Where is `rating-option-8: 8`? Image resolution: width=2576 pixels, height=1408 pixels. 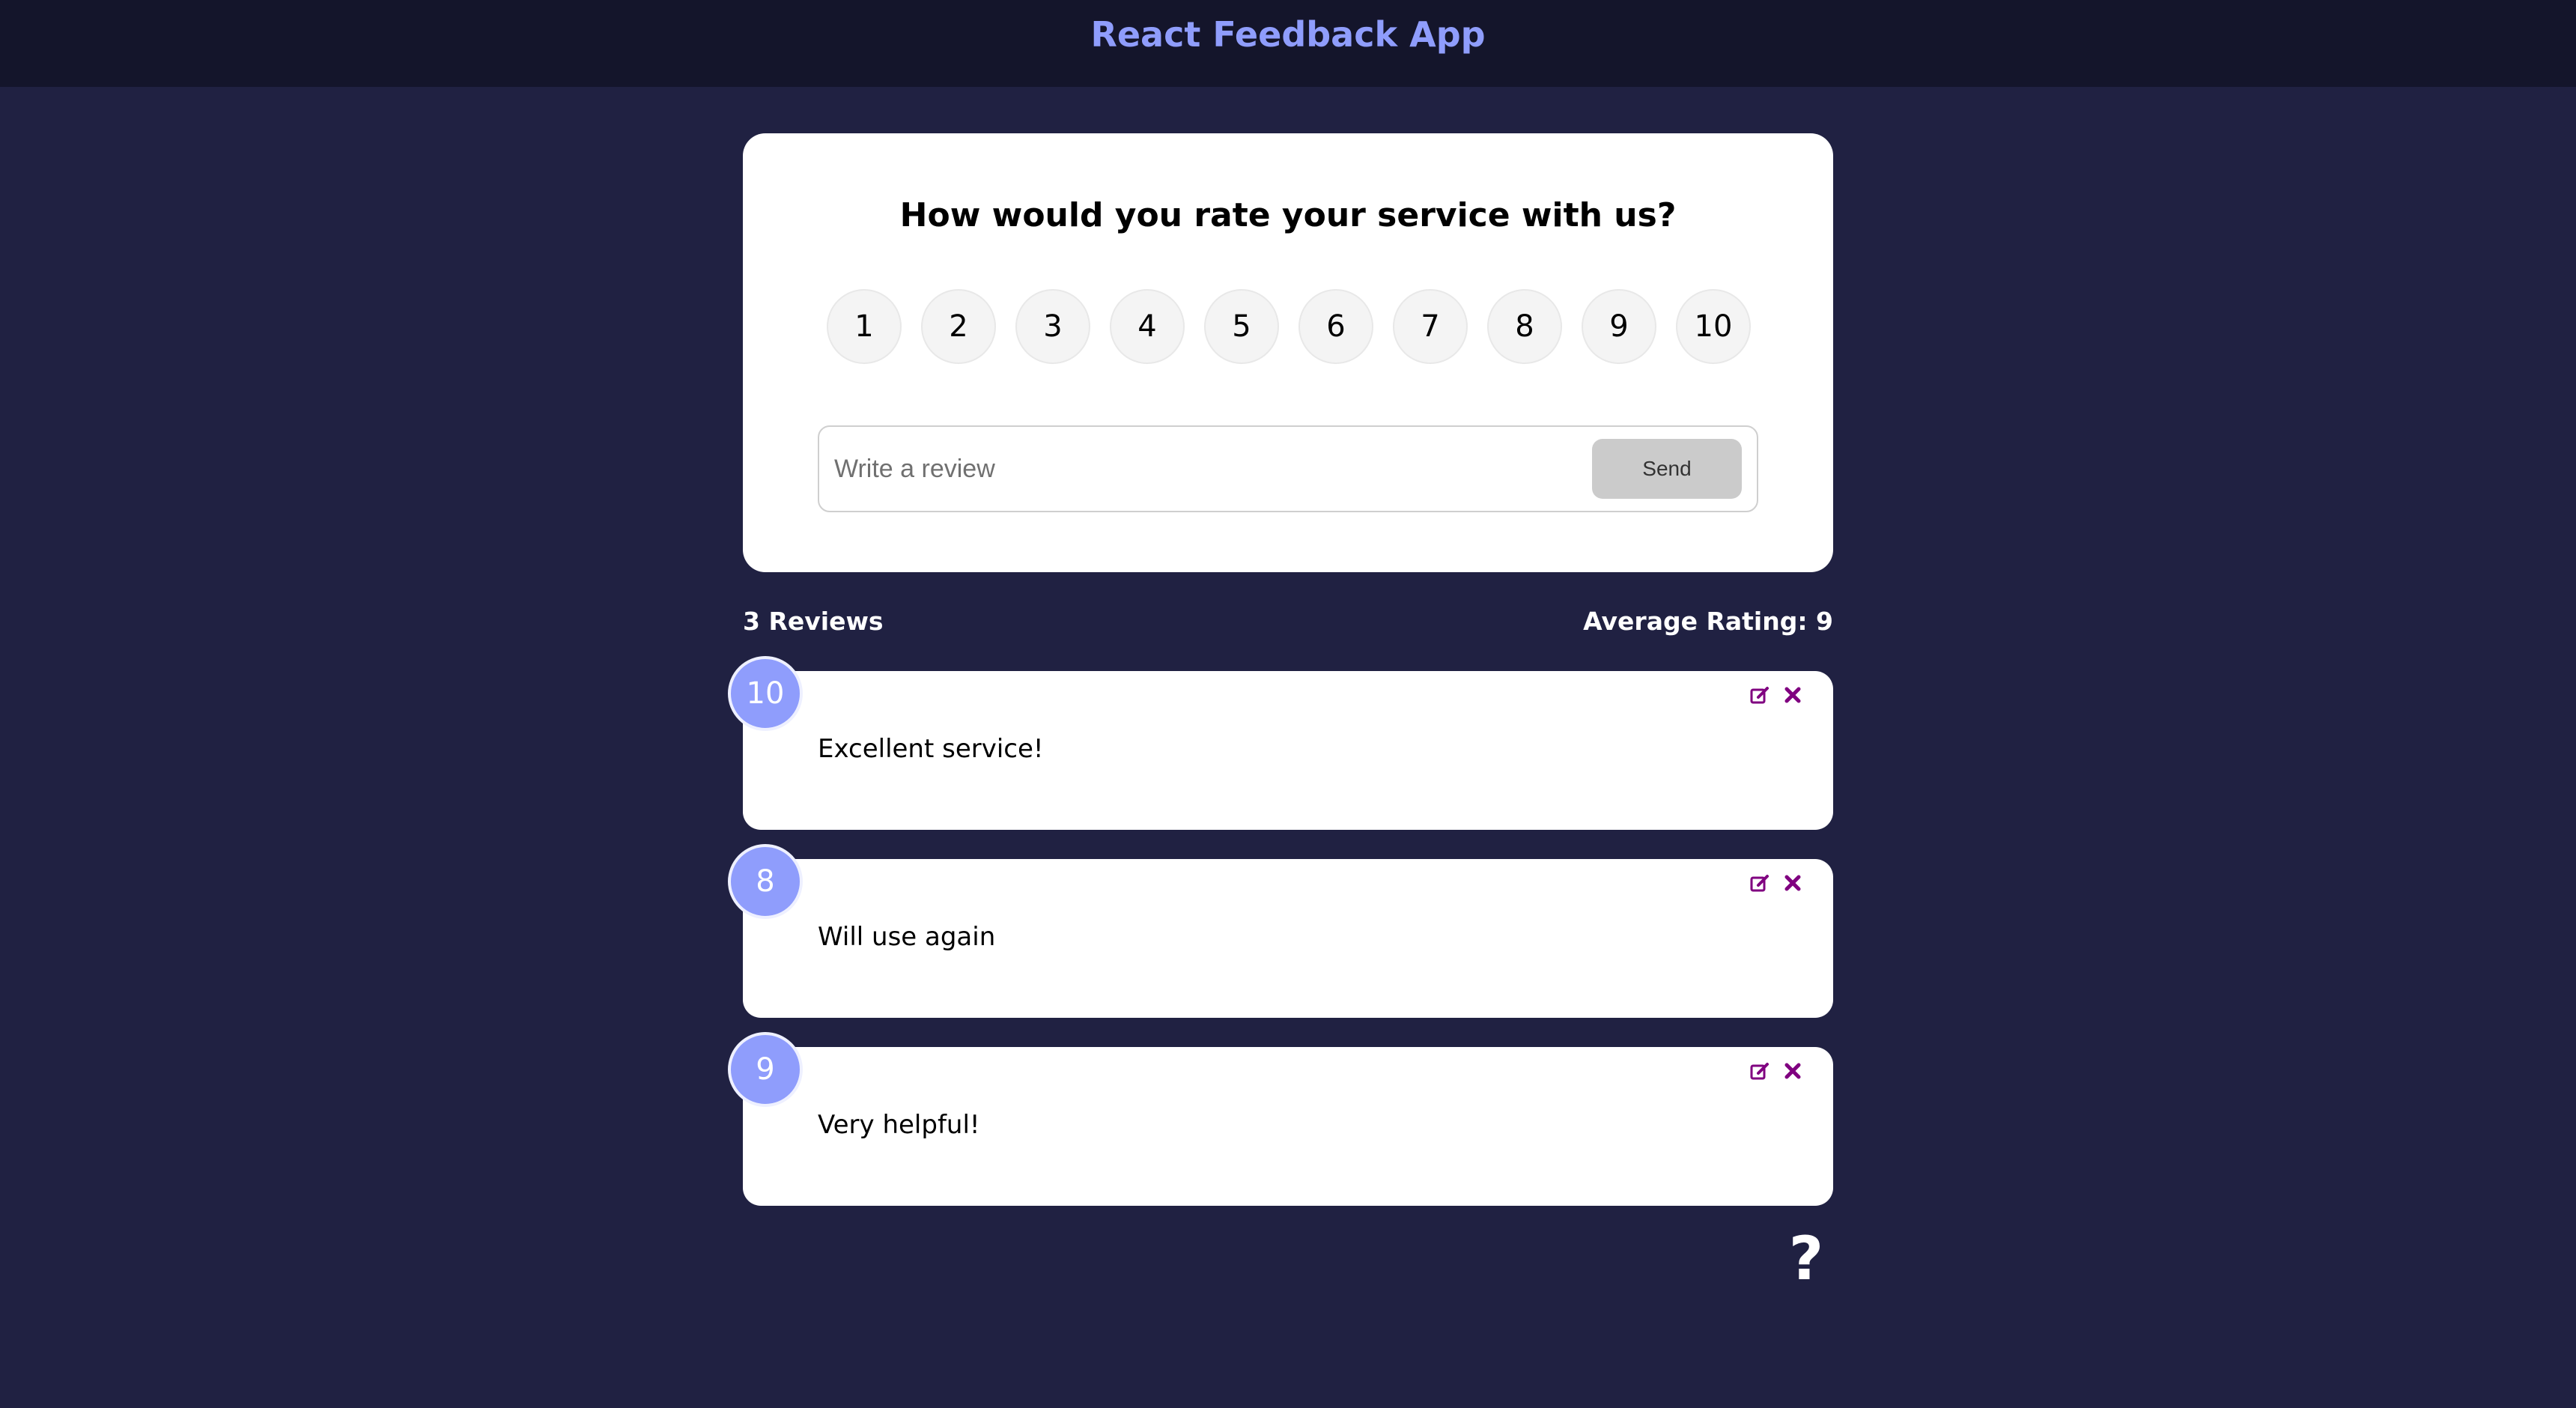 rating-option-8: 8 is located at coordinates (1524, 326).